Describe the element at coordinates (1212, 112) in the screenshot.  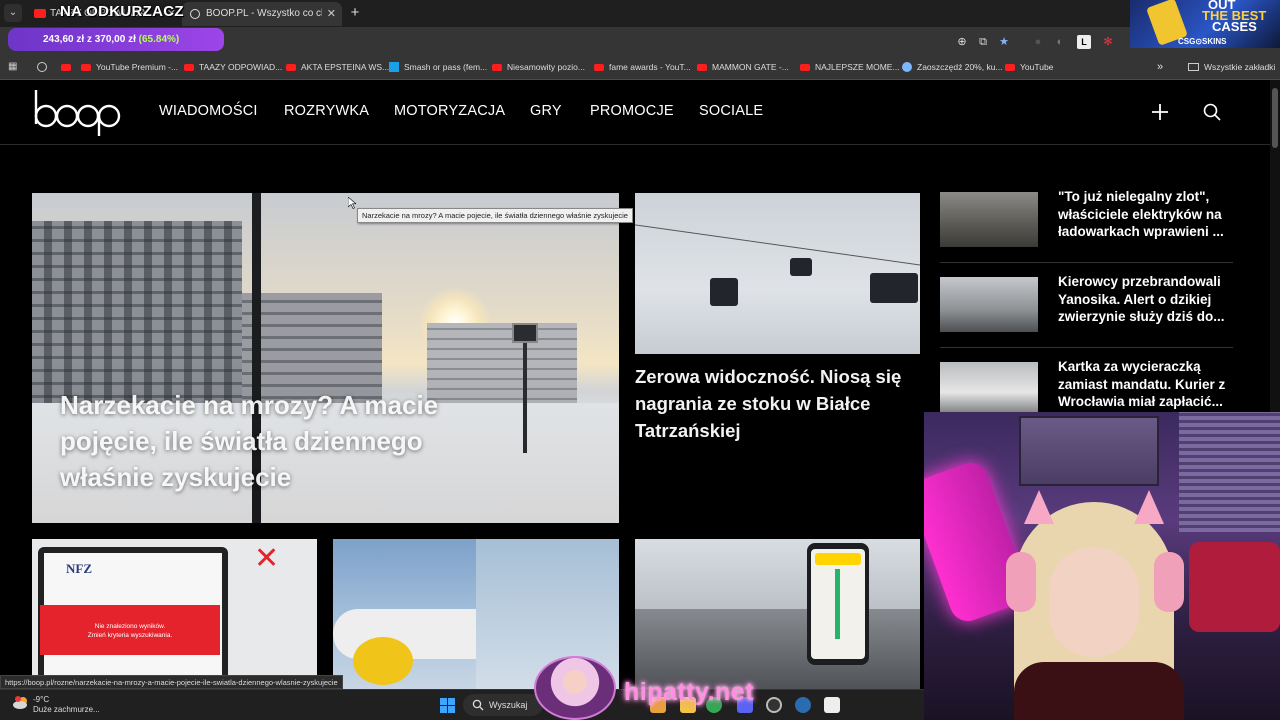
I see `search-icon` at that location.